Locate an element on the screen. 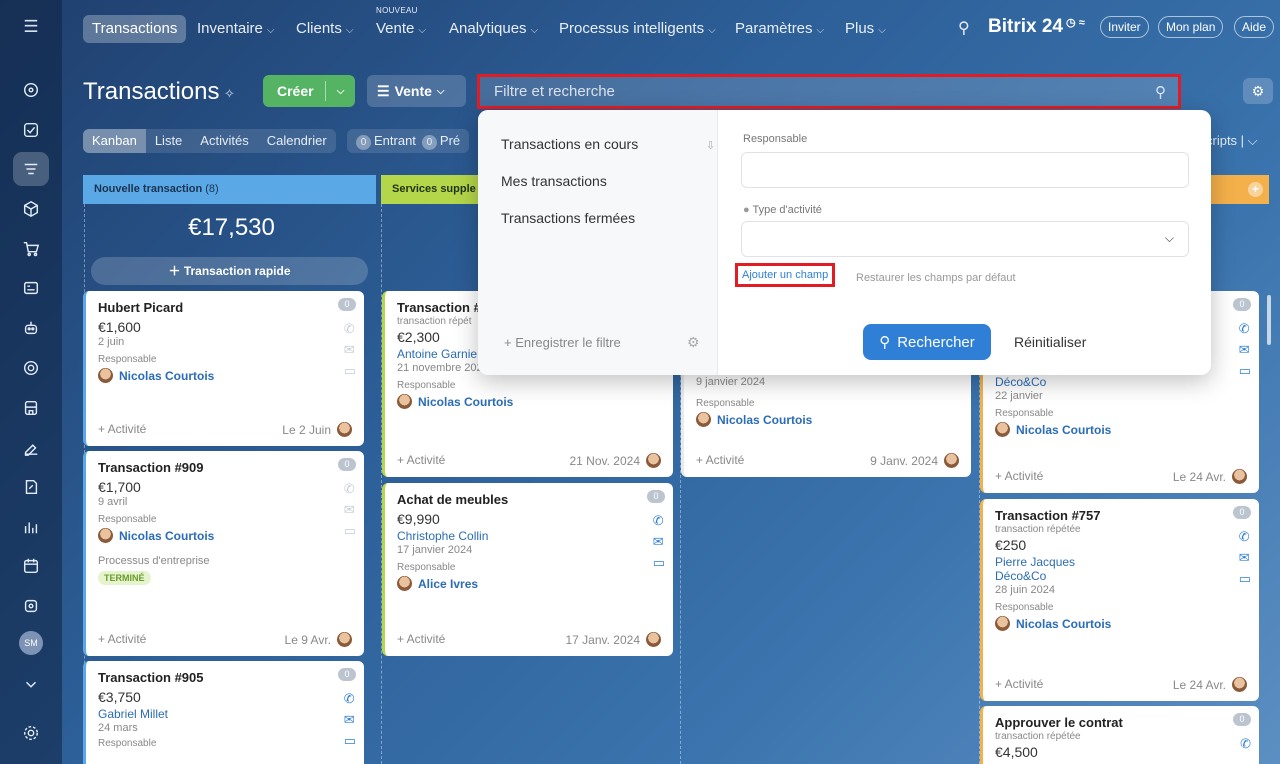  activity-type-select: ⌵ is located at coordinates (965, 239).